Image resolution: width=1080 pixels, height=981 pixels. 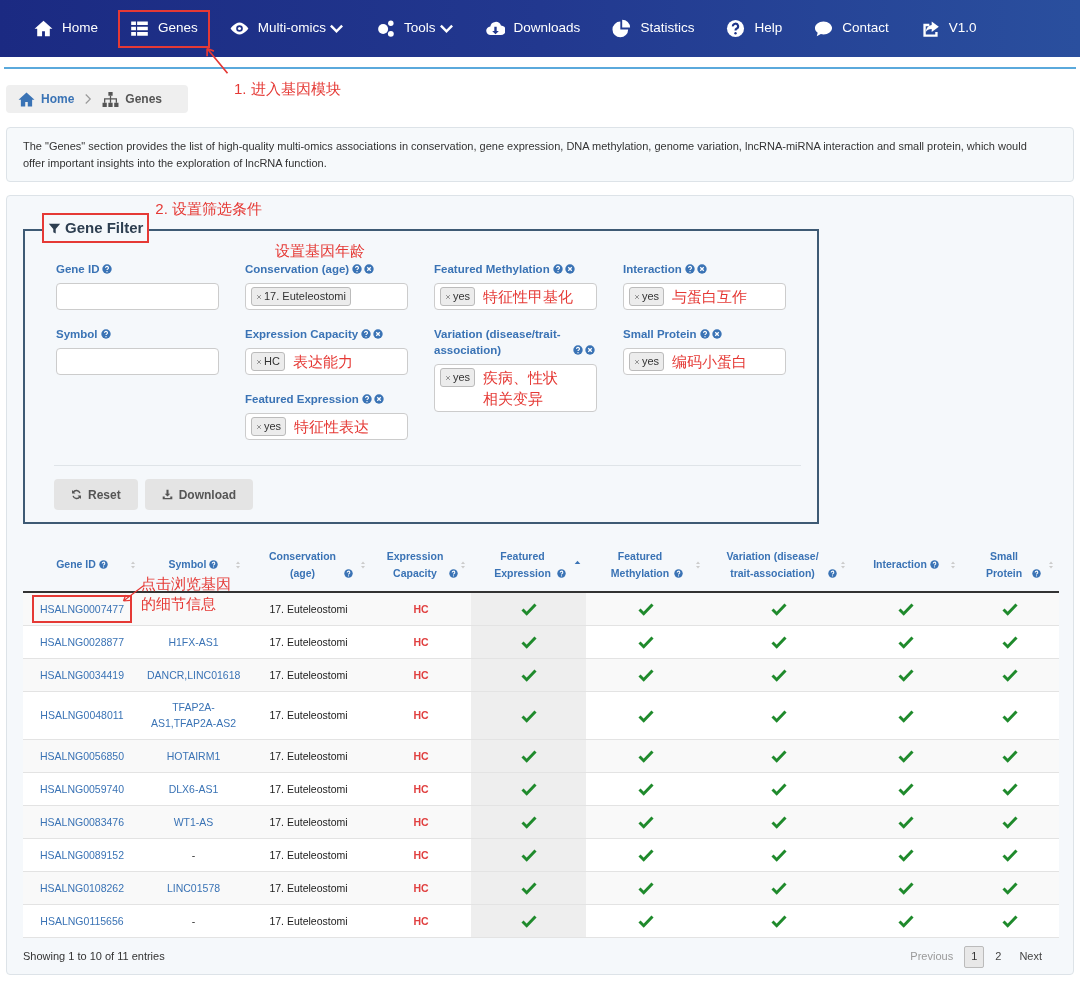 I want to click on nav-link: Downloads, so click(x=533, y=28).